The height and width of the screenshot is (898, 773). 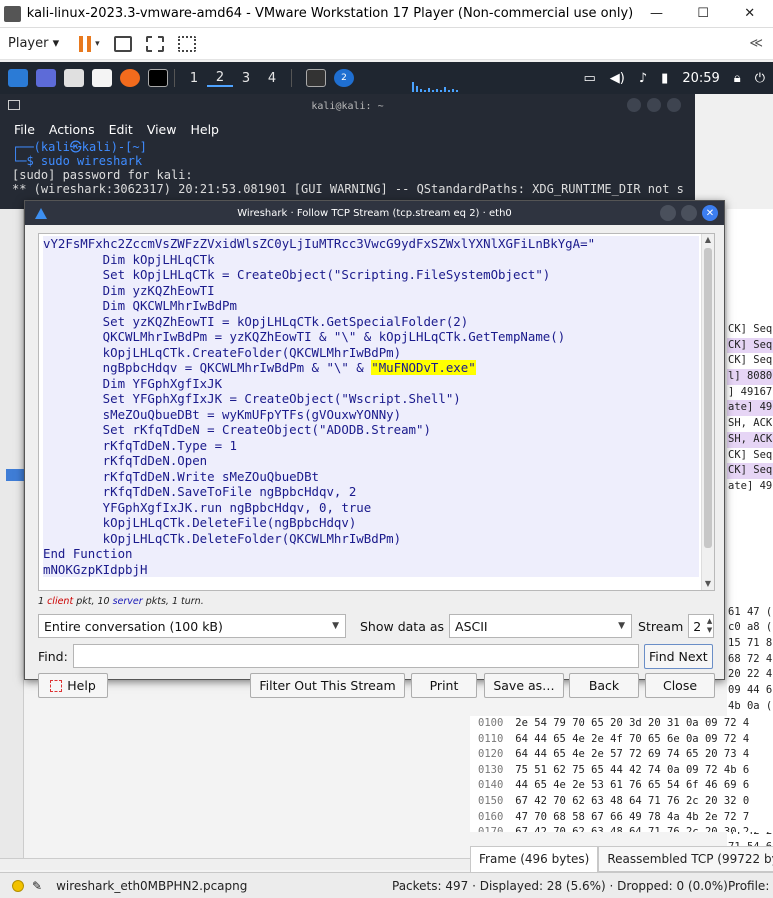 I want to click on edit-comment-icon: ✎, so click(x=37, y=886).